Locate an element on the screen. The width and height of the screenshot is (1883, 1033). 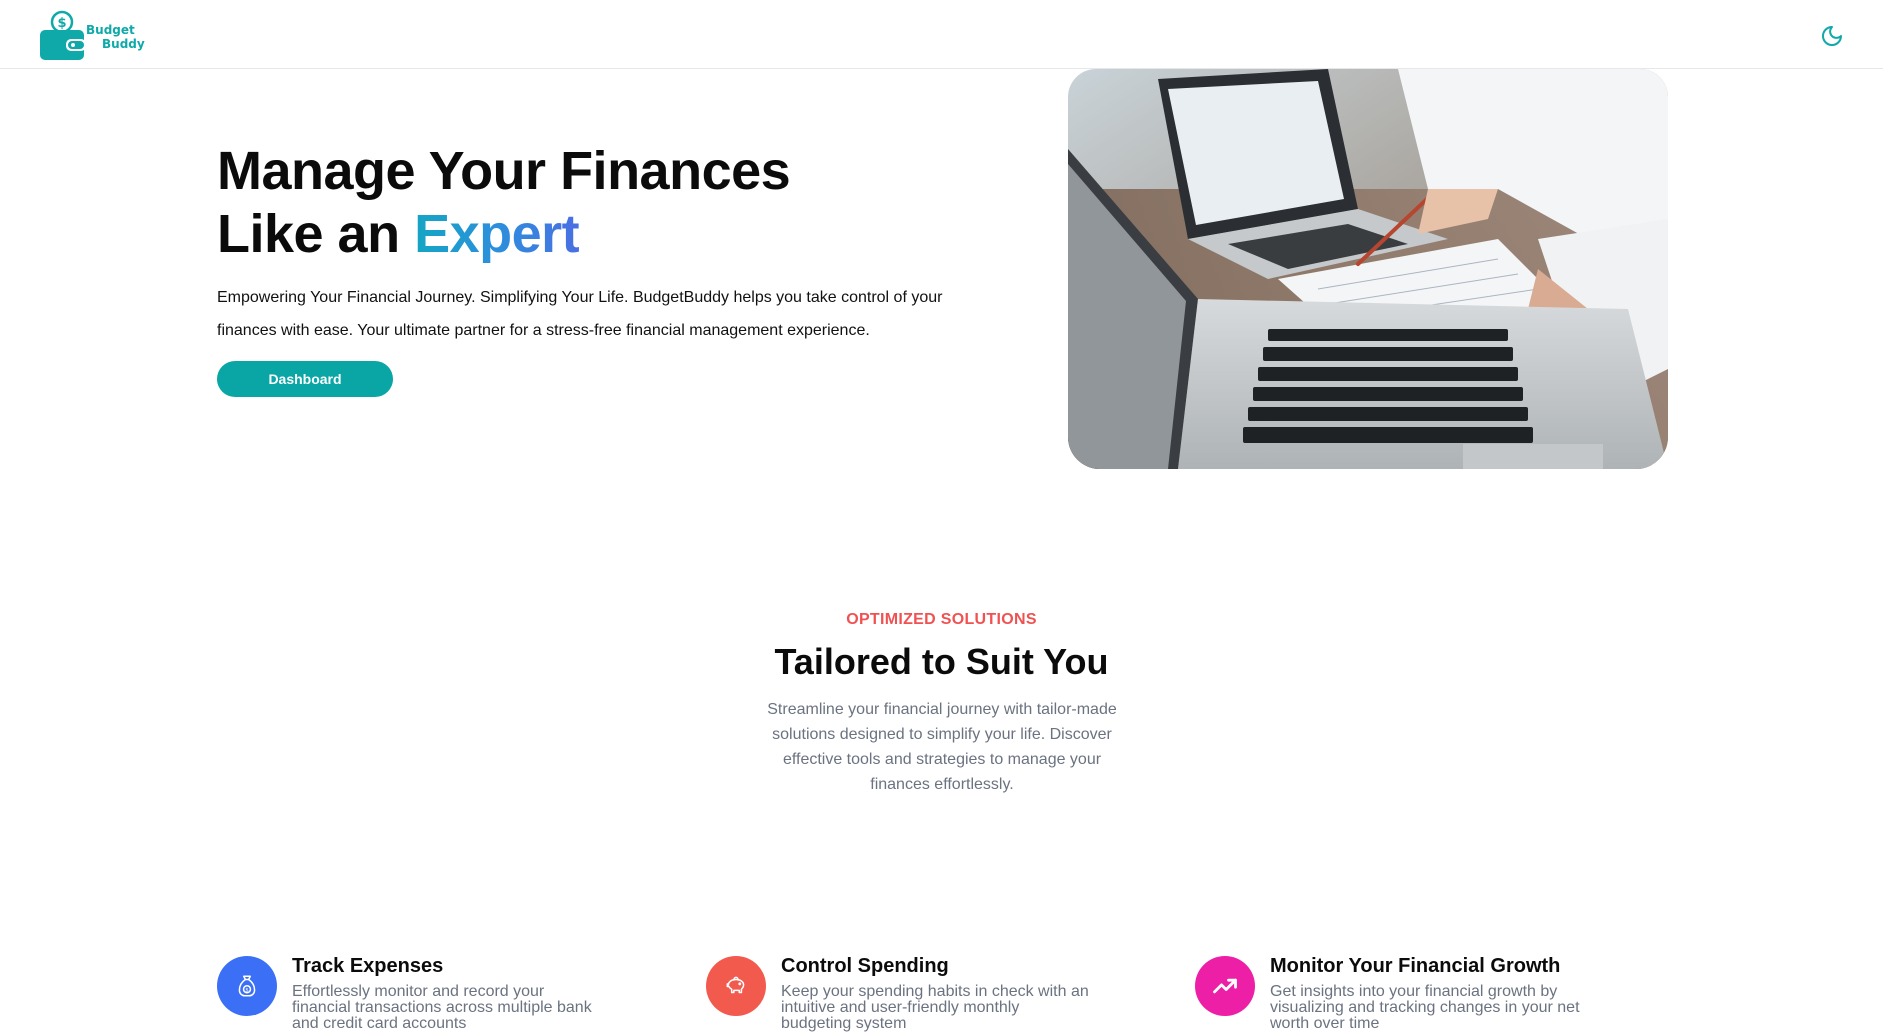
section-eyebrow: OPTIMIZED SOLUTIONS is located at coordinates (941, 619).